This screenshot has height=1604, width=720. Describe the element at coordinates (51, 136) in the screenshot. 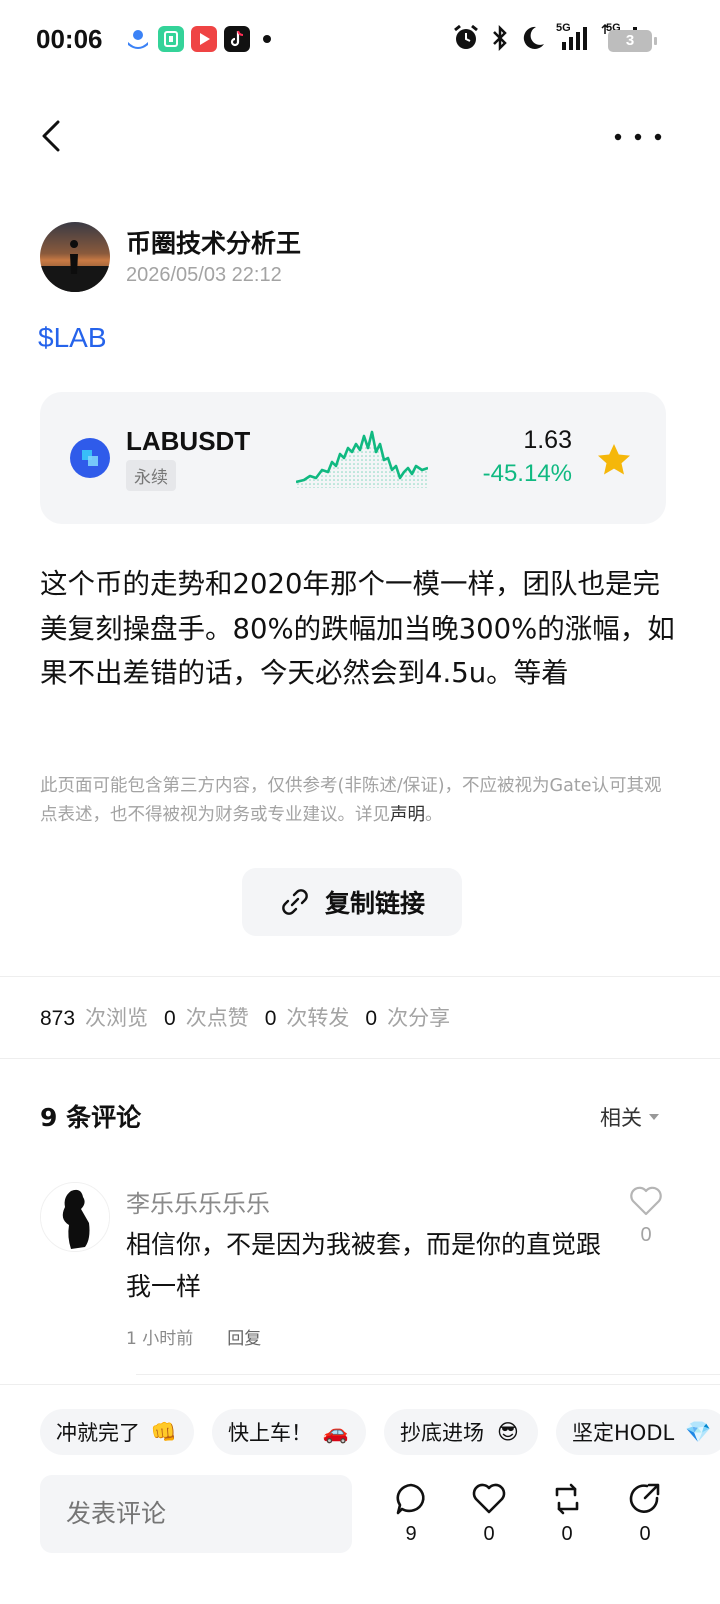

I see `chevron-left-icon` at that location.